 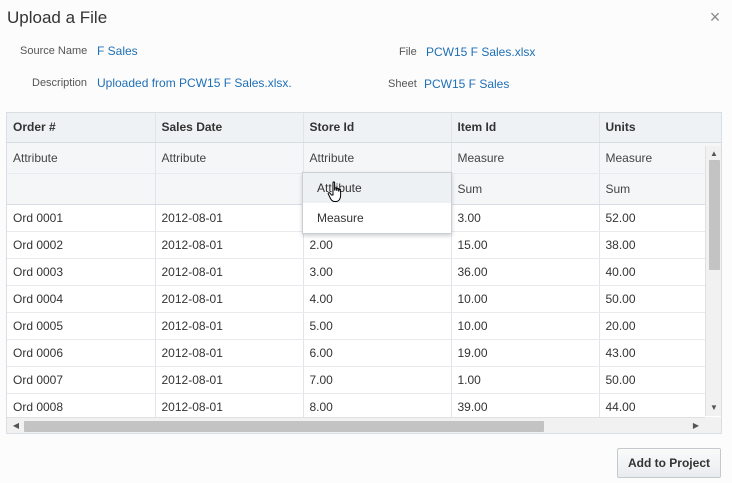 I want to click on table-cell: 43.00, so click(x=660, y=353).